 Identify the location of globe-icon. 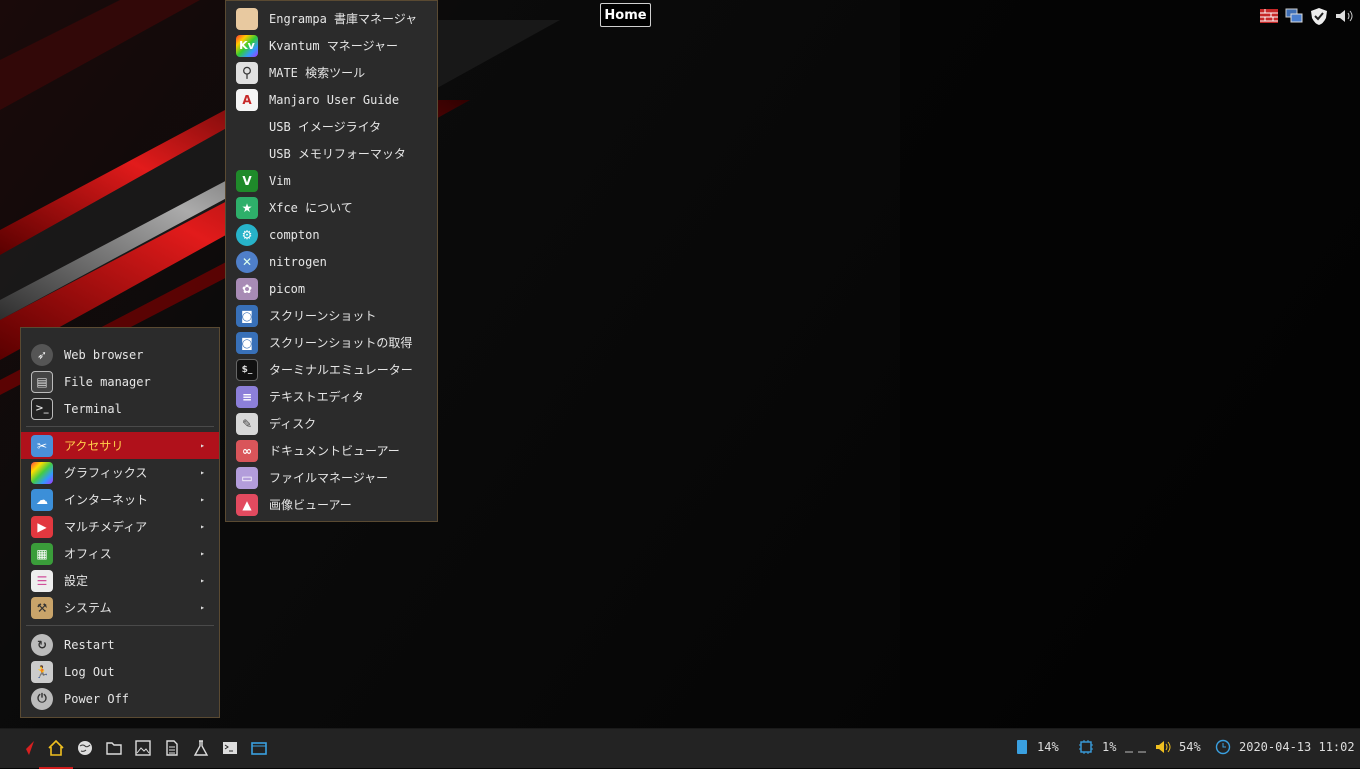
(85, 748).